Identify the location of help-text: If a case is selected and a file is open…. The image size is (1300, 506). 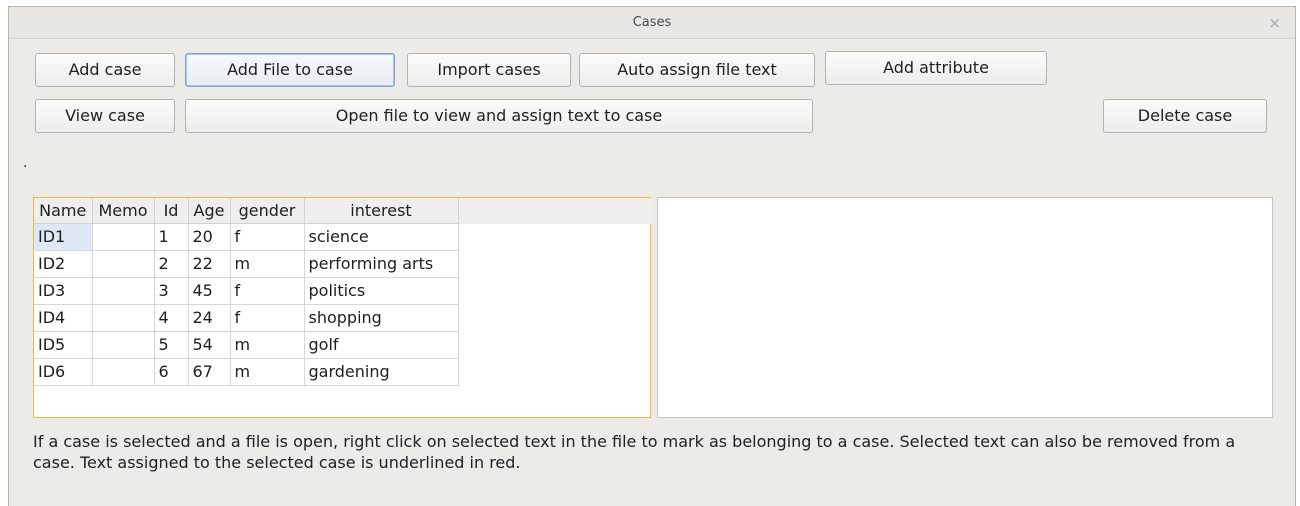
(634, 452).